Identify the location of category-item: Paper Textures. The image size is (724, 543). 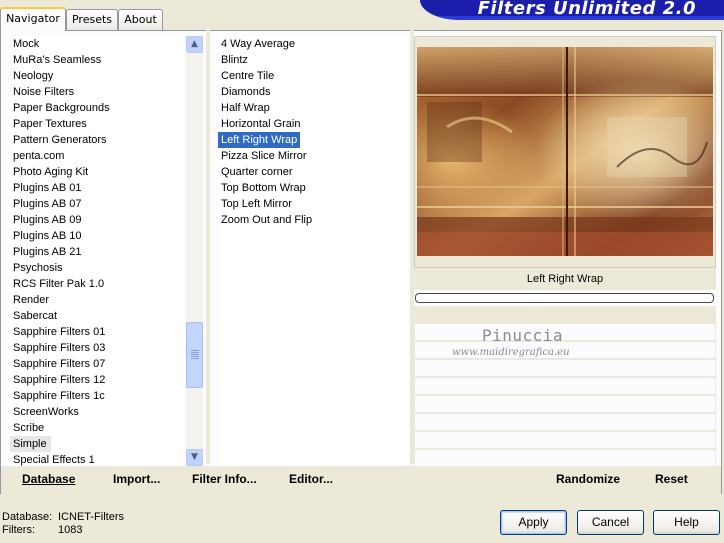
(97, 124).